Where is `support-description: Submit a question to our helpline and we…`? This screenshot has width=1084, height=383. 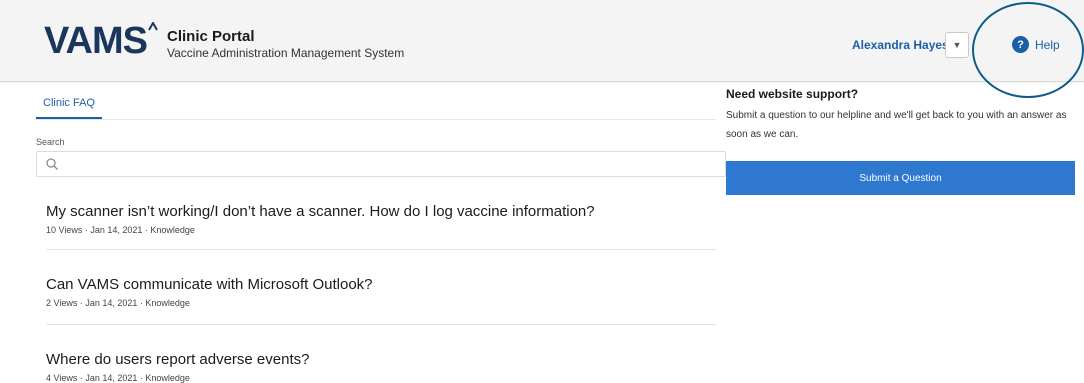 support-description: Submit a question to our helpline and we… is located at coordinates (896, 125).